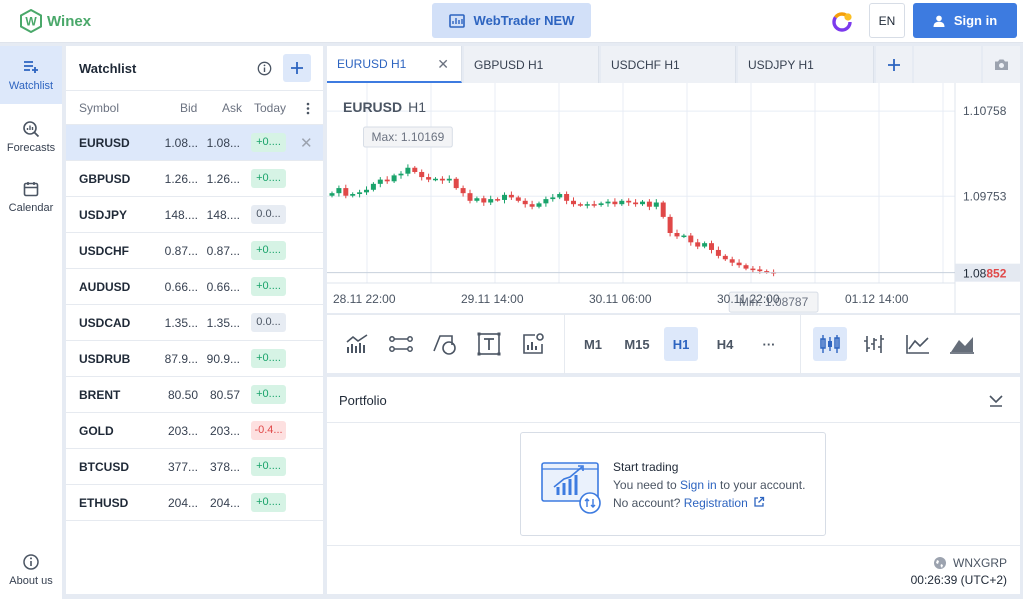 Image resolution: width=1023 pixels, height=599 pixels. Describe the element at coordinates (698, 485) in the screenshot. I see `signin-link: Sign in` at that location.